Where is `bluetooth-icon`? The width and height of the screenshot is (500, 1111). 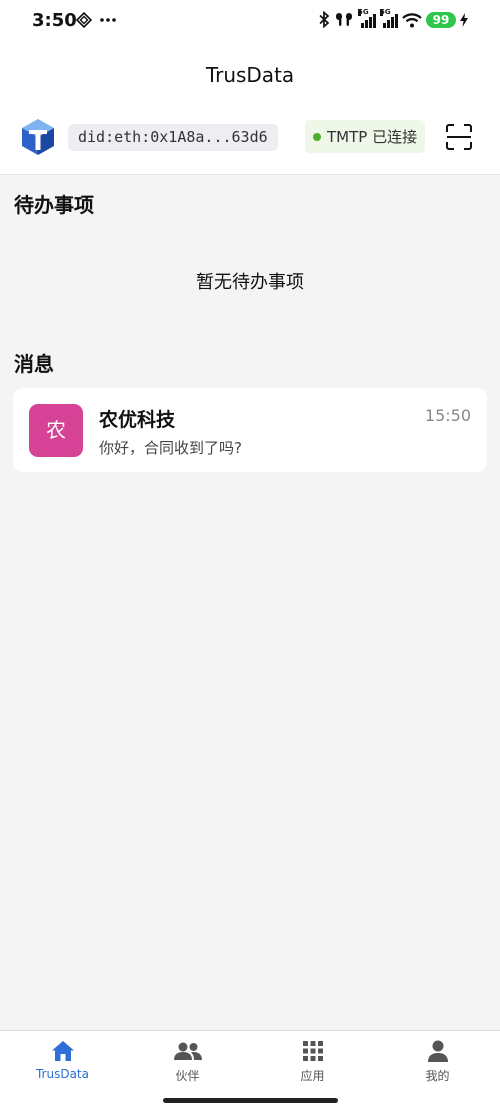
bluetooth-icon is located at coordinates (324, 19).